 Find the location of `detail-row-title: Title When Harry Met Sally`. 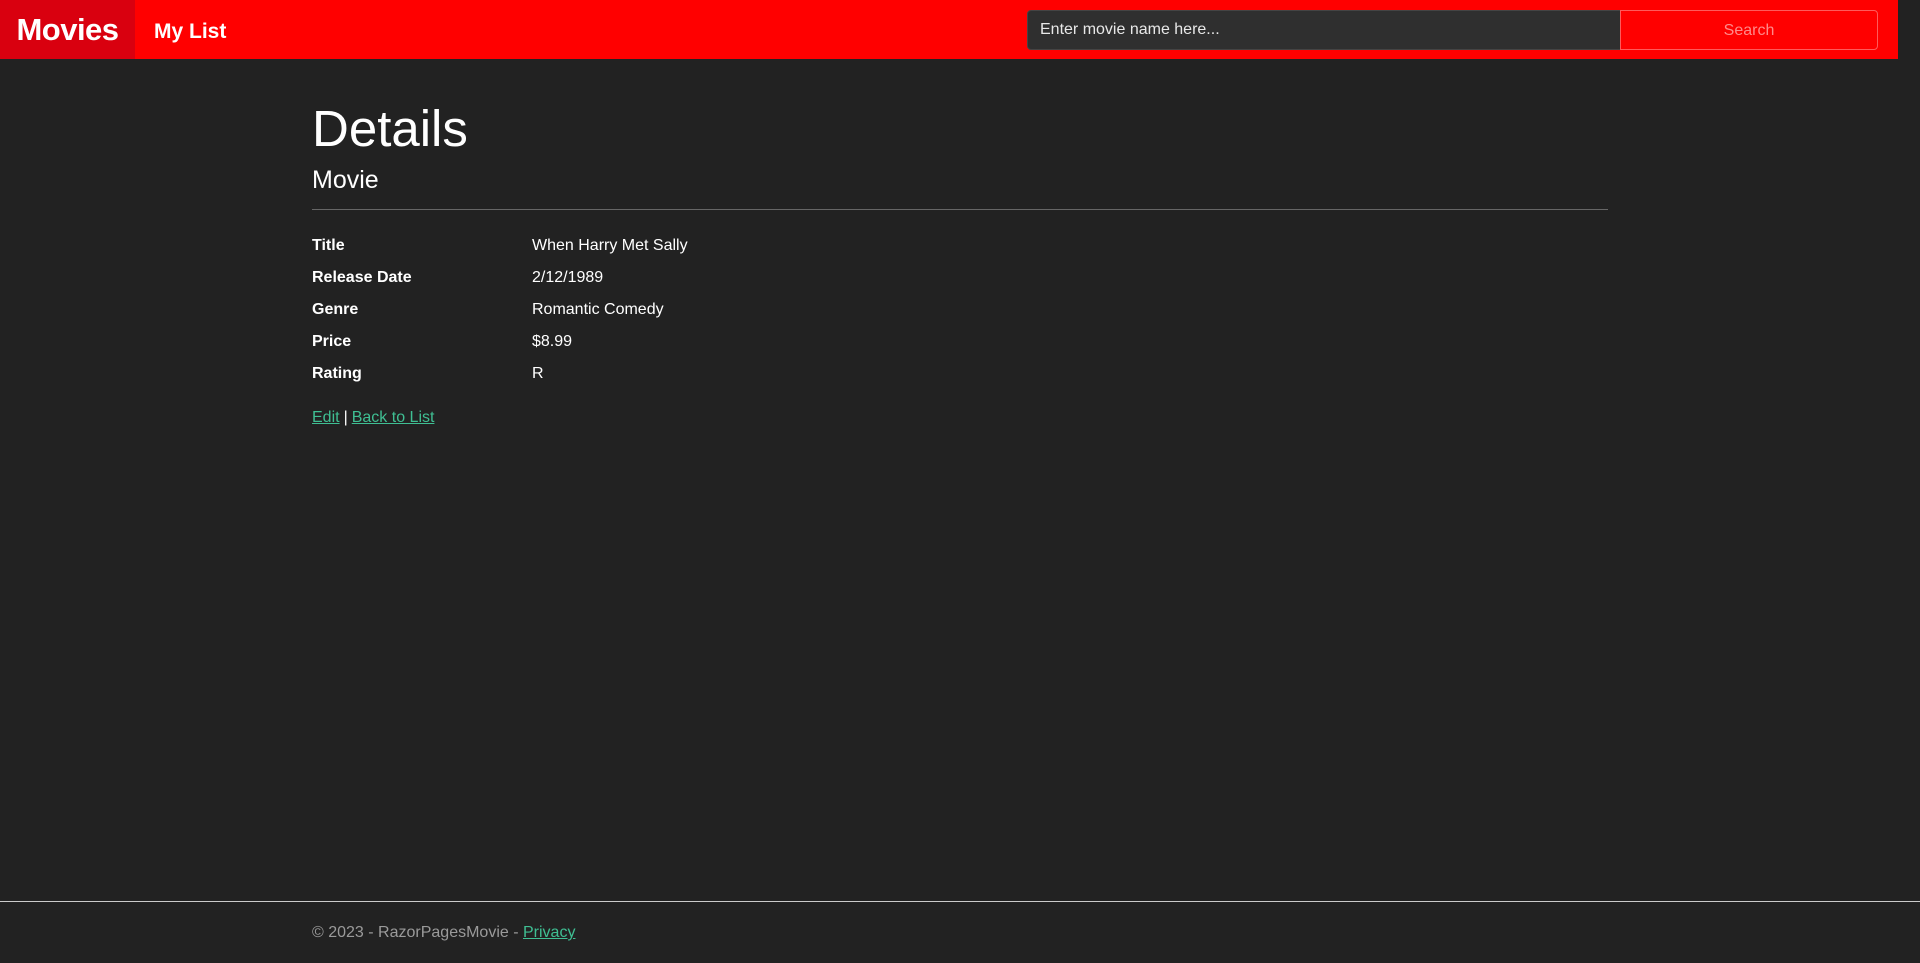

detail-row-title: Title When Harry Met Sally is located at coordinates (960, 246).